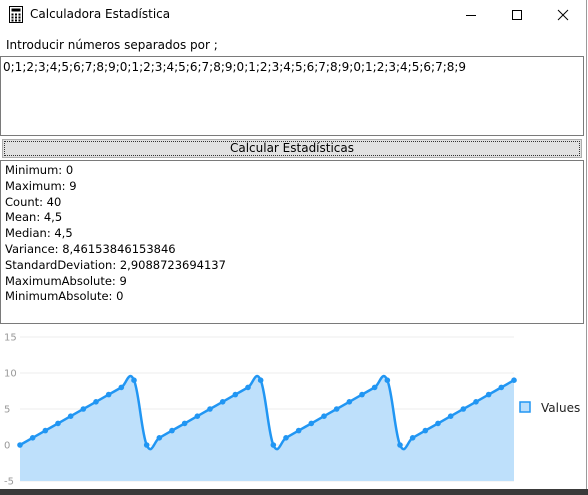 The height and width of the screenshot is (495, 588). I want to click on y-tick-label: 15, so click(10, 338).